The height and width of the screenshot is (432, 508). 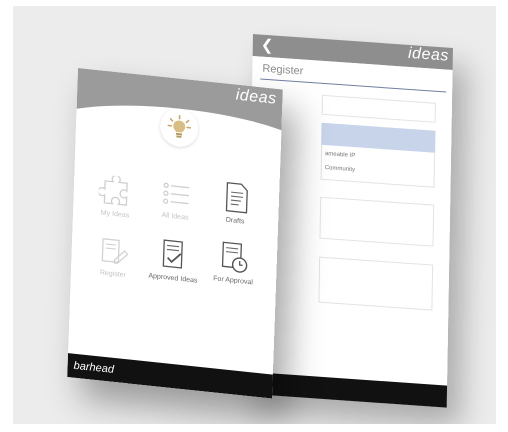 I want to click on tile-all-ideas: All Ideas, so click(x=175, y=200).